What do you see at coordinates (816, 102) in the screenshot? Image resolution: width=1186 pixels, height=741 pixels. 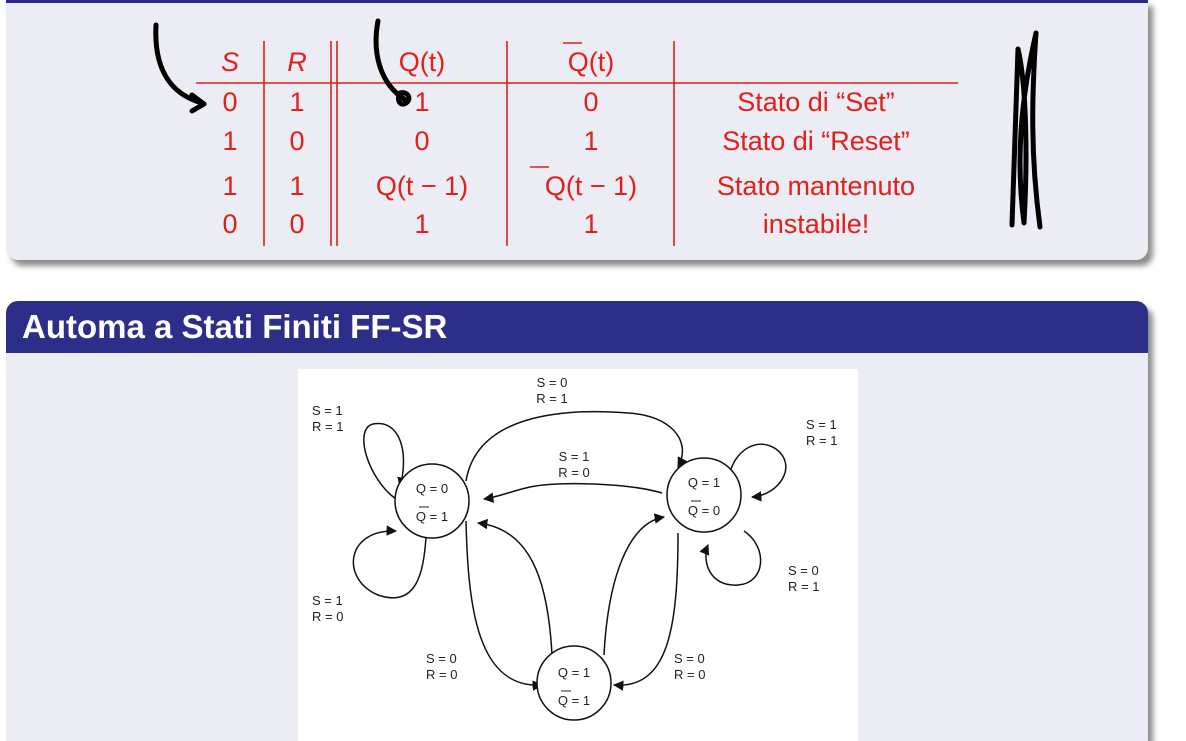 I see `row1-state: Stato di “Set”` at bounding box center [816, 102].